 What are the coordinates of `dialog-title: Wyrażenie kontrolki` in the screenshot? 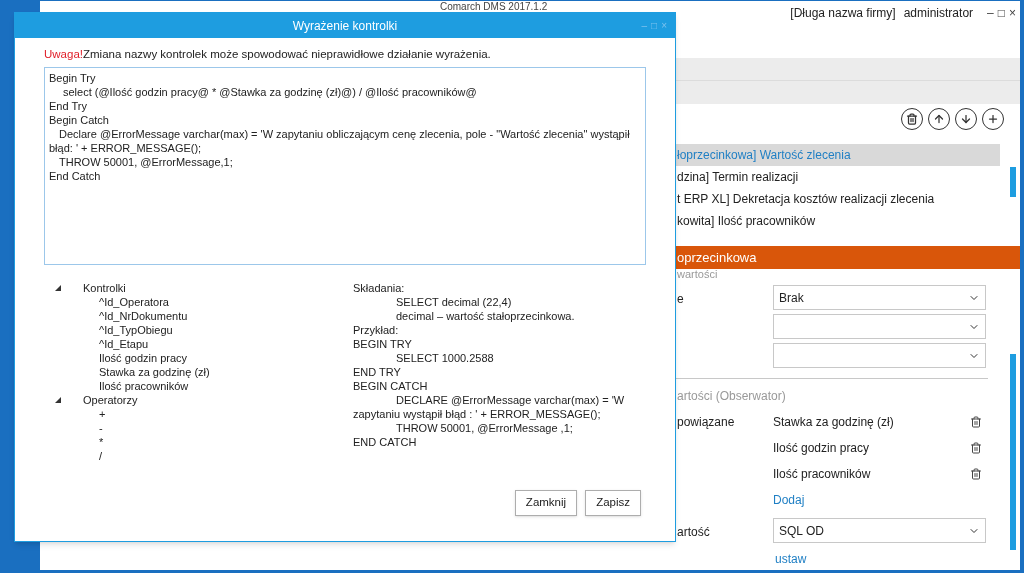 It's located at (345, 26).